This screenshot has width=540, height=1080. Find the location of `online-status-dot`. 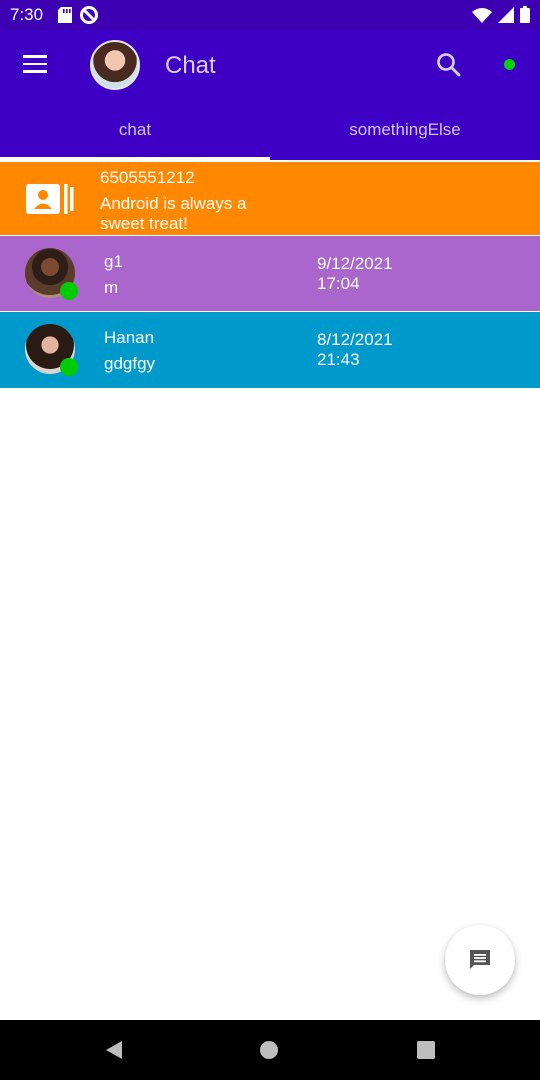

online-status-dot is located at coordinates (509, 64).